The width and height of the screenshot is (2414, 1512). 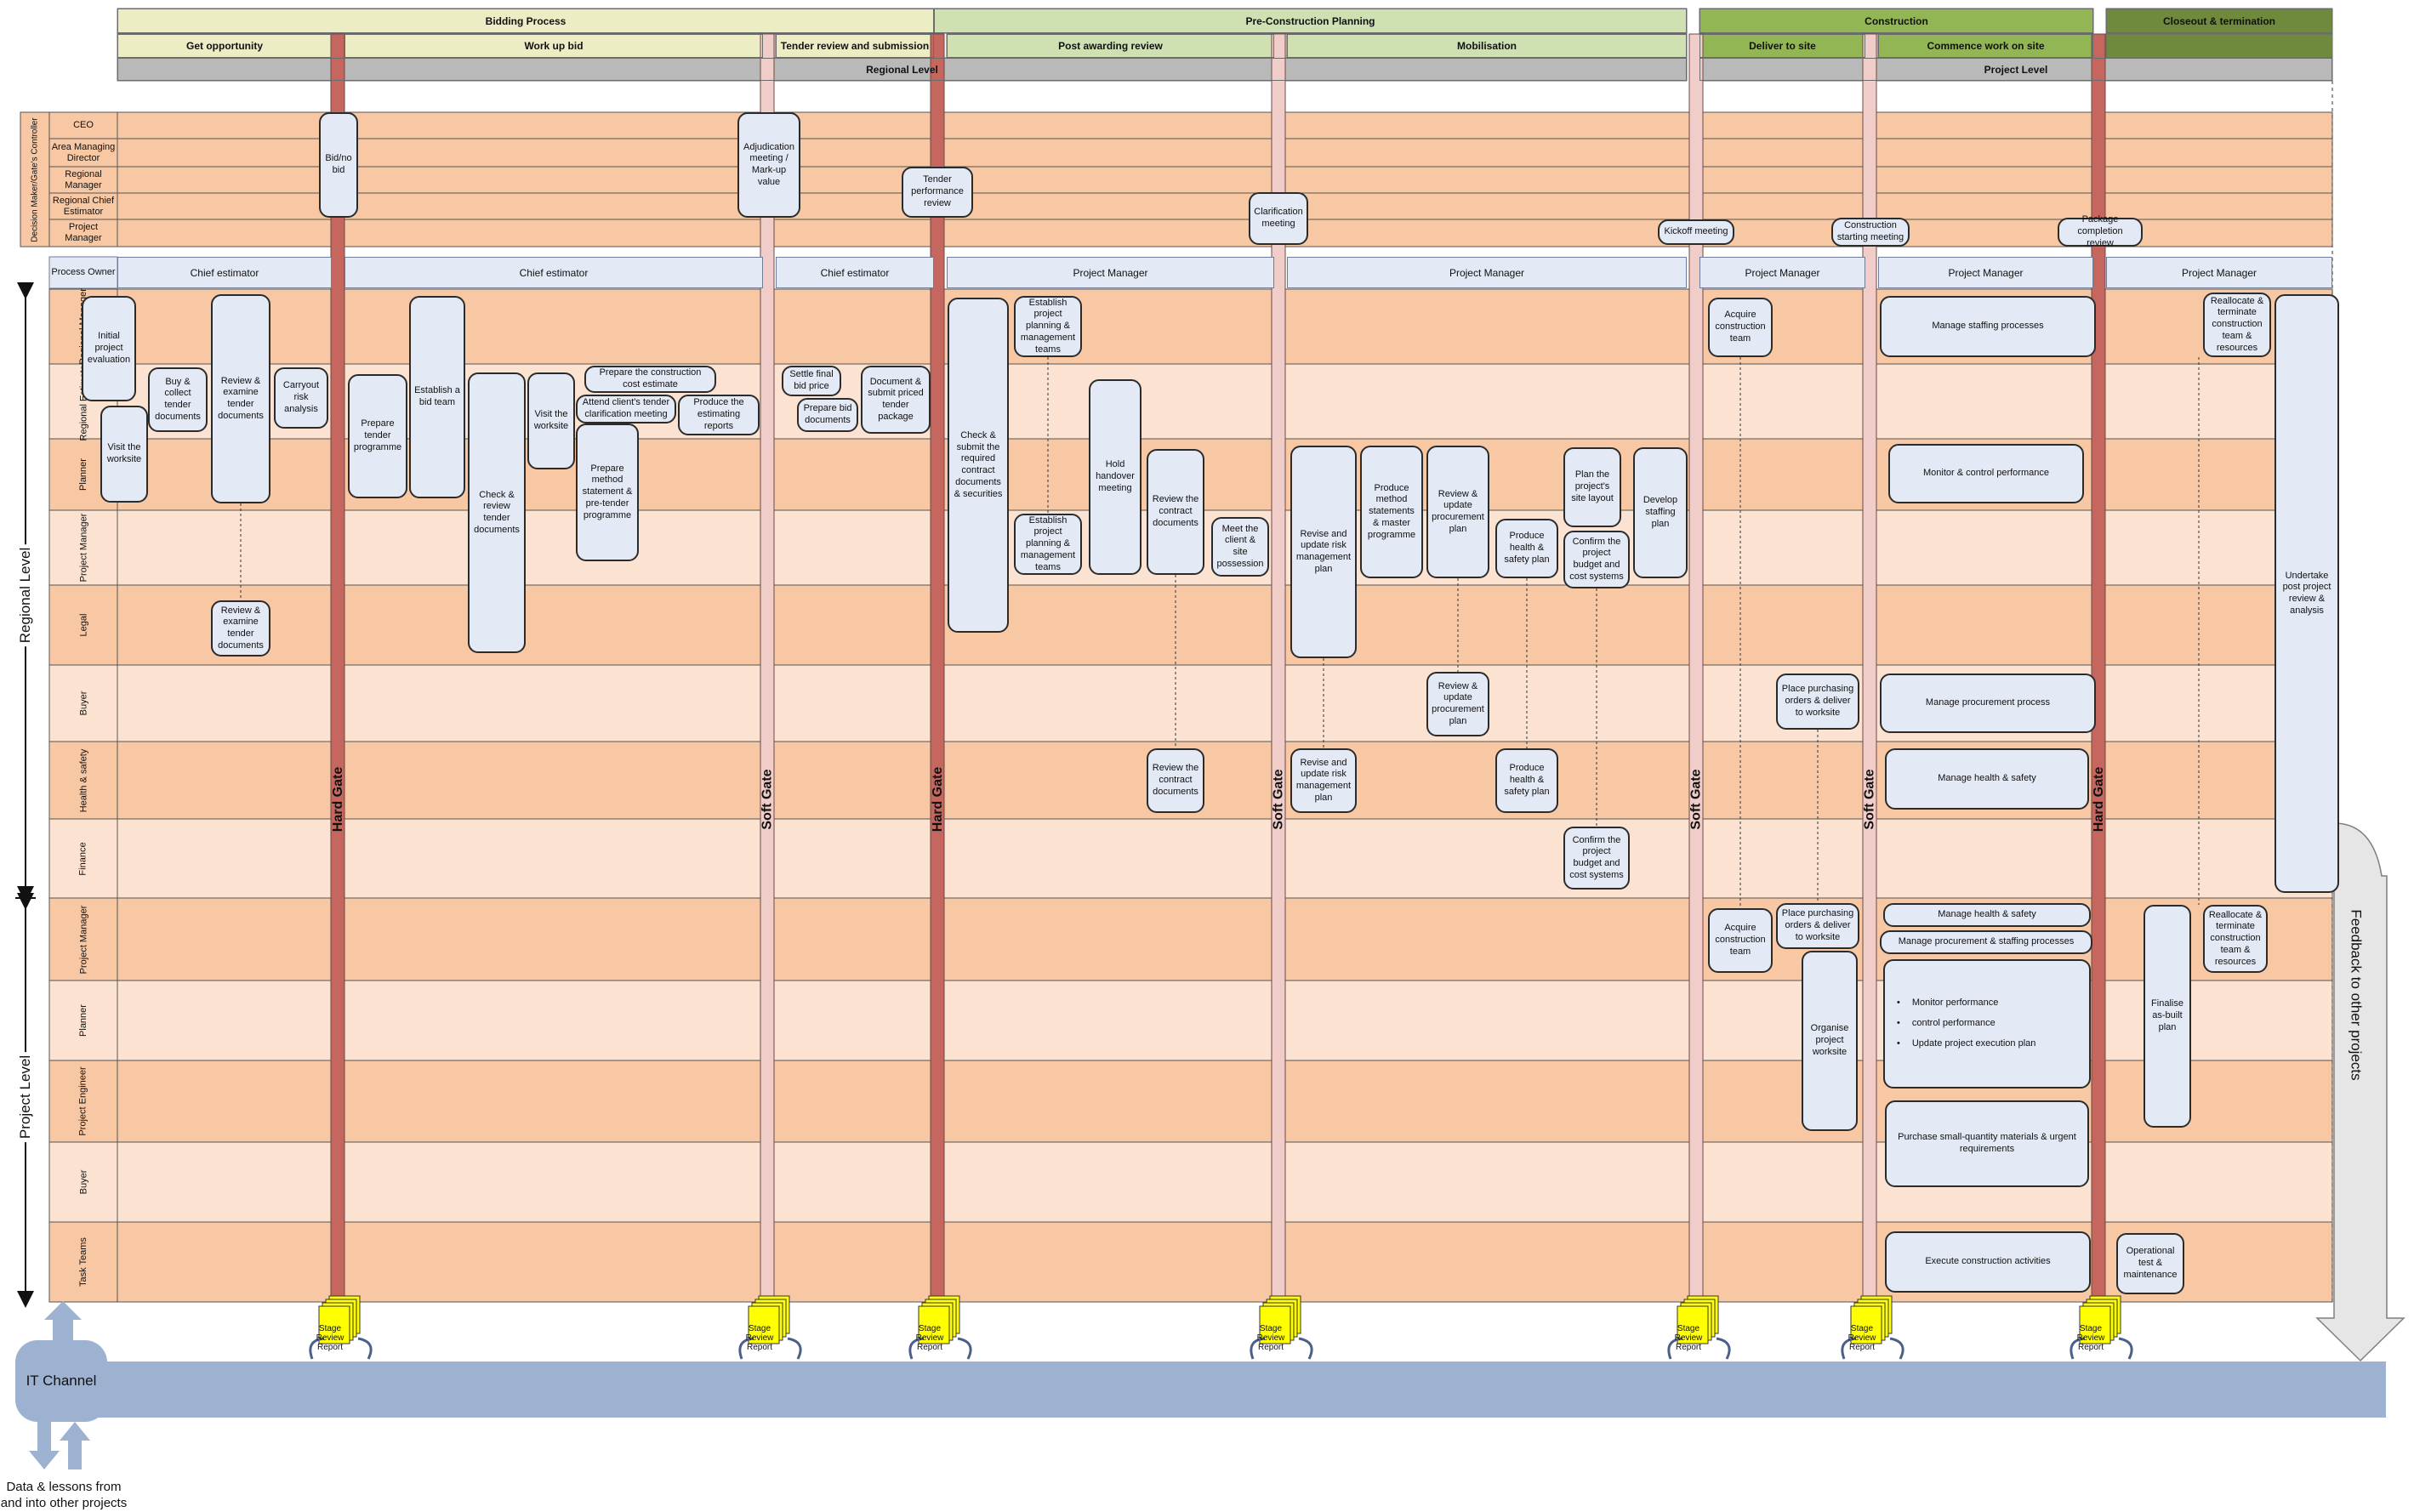 I want to click on activity-check-review-tender-docs: Check & review tender documents, so click(x=497, y=512).